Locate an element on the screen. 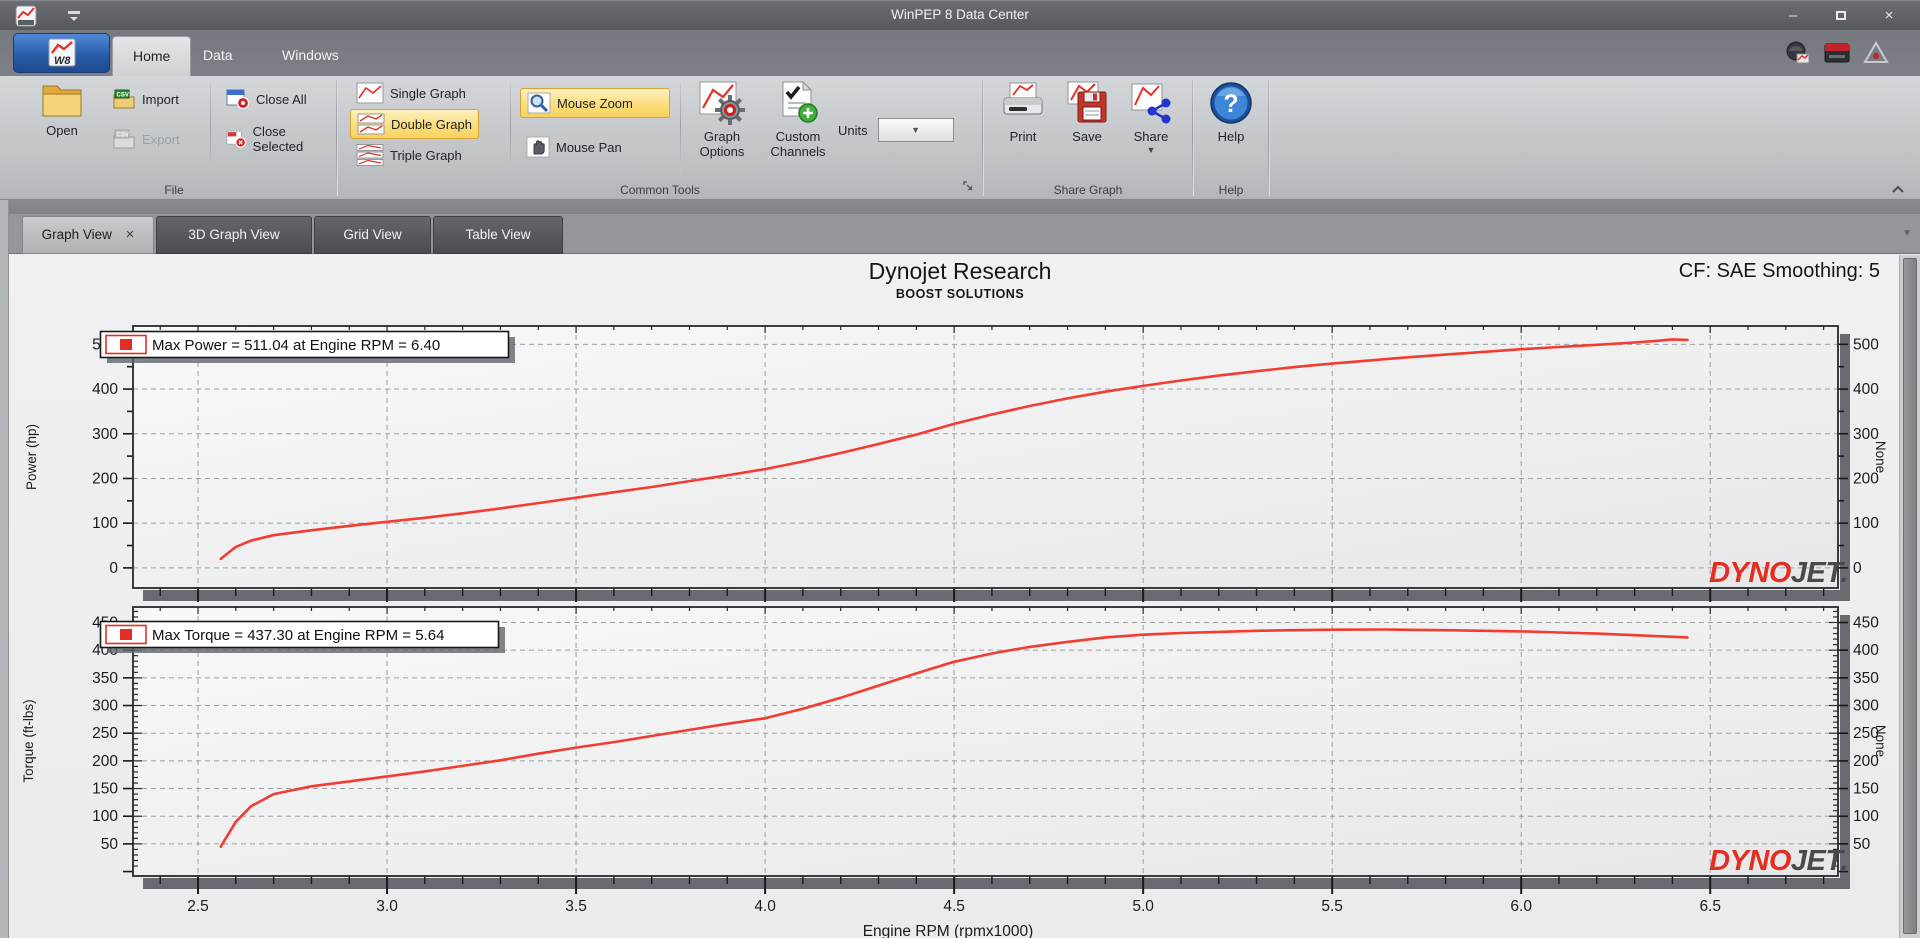  svg-text: 6.0 is located at coordinates (1521, 906).